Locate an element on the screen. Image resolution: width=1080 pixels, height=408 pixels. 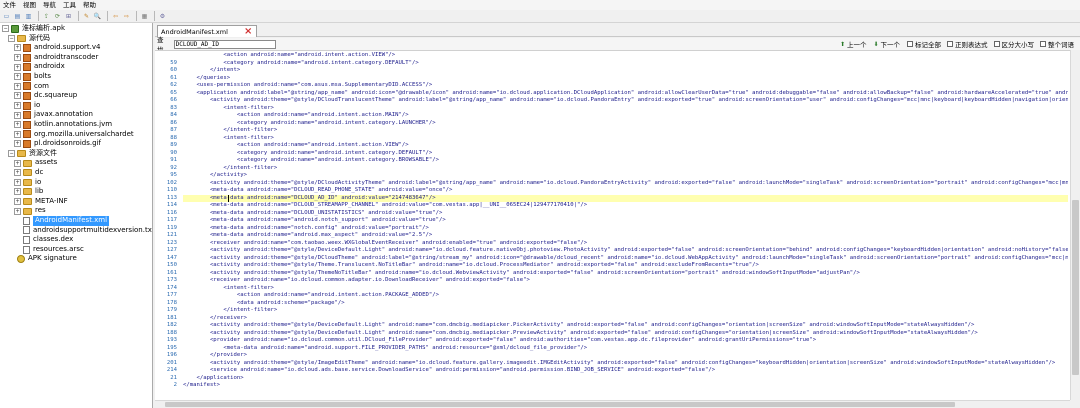
menu-item: 工具 is located at coordinates (69, 5).